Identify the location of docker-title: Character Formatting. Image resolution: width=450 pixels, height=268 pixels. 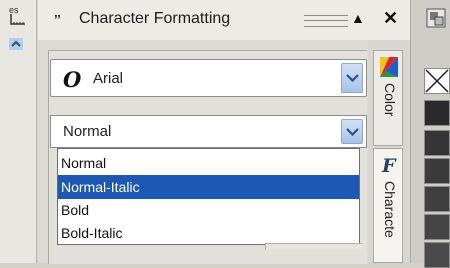
(155, 18).